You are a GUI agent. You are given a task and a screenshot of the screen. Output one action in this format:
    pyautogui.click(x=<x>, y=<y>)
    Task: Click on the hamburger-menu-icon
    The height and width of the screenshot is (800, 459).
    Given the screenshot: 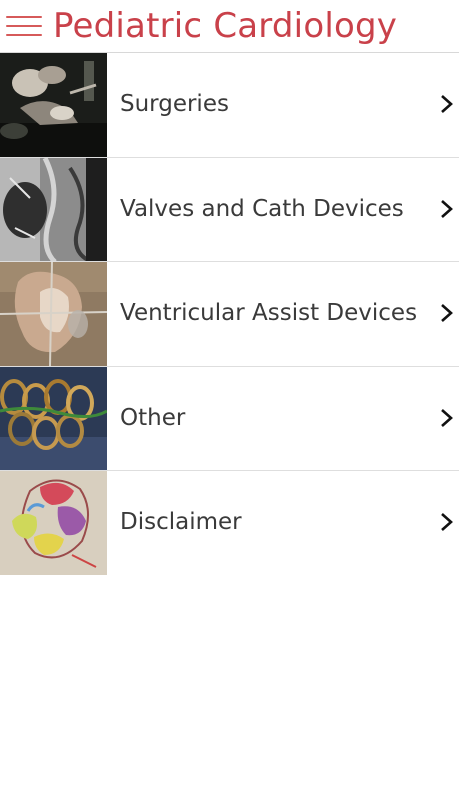 What is the action you would take?
    pyautogui.click(x=24, y=26)
    